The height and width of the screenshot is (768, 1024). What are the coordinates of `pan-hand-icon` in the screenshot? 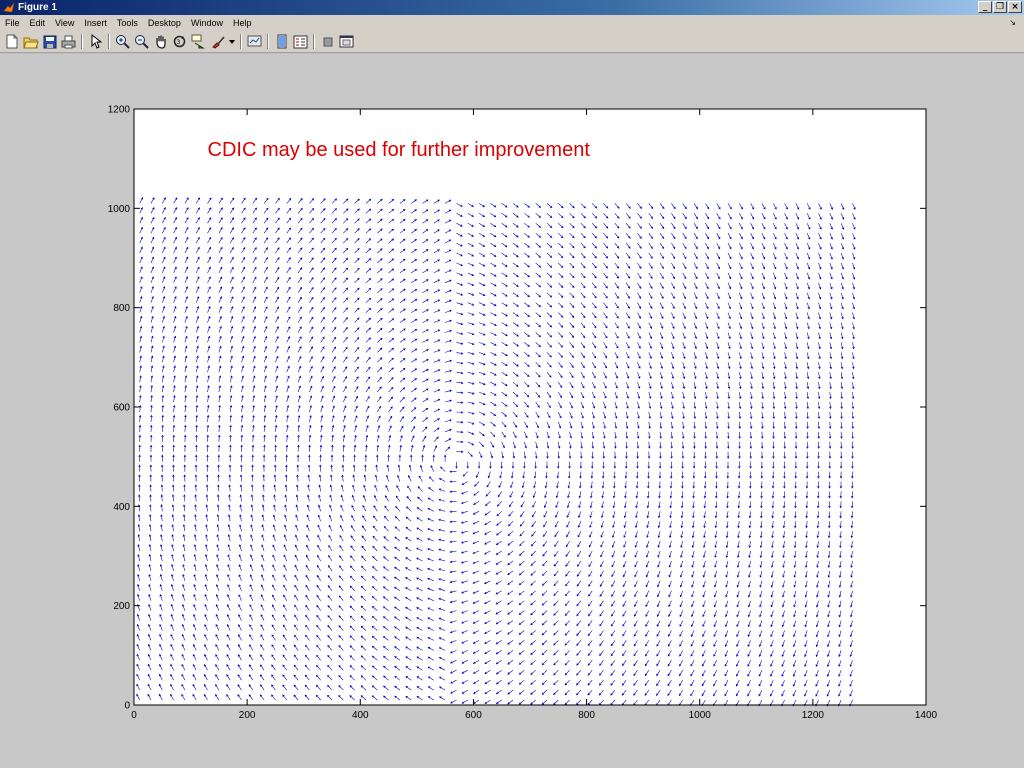 It's located at (160, 41).